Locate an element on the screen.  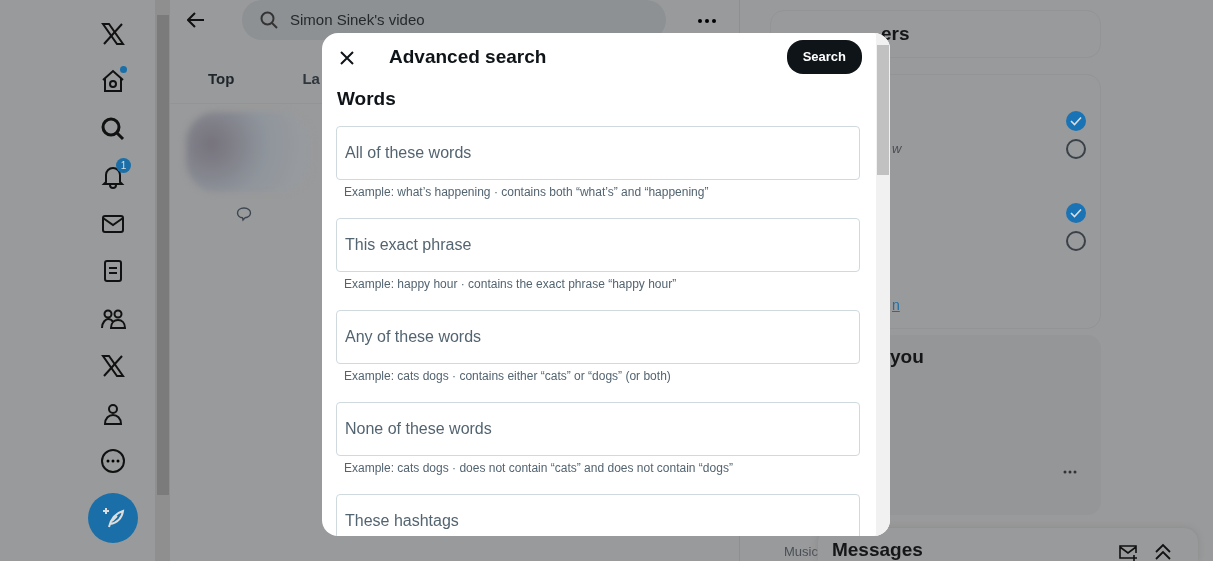
notification-count: 1 is located at coordinates (123, 165).